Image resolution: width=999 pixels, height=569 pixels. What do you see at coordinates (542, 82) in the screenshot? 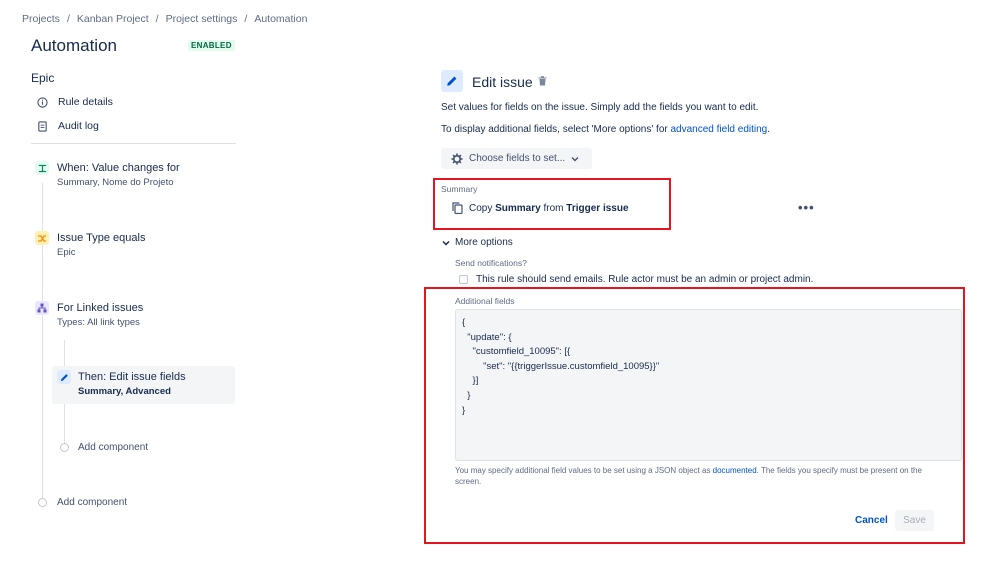
I see `trash-icon` at bounding box center [542, 82].